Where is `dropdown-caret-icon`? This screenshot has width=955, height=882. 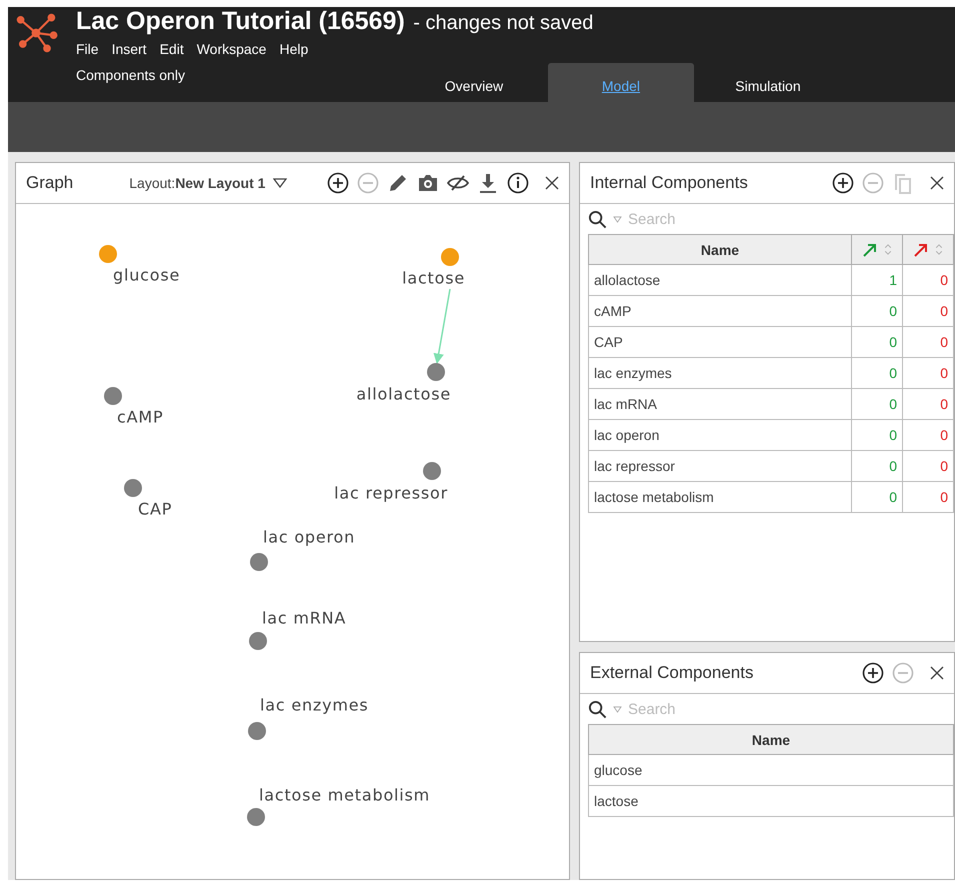
dropdown-caret-icon is located at coordinates (280, 183).